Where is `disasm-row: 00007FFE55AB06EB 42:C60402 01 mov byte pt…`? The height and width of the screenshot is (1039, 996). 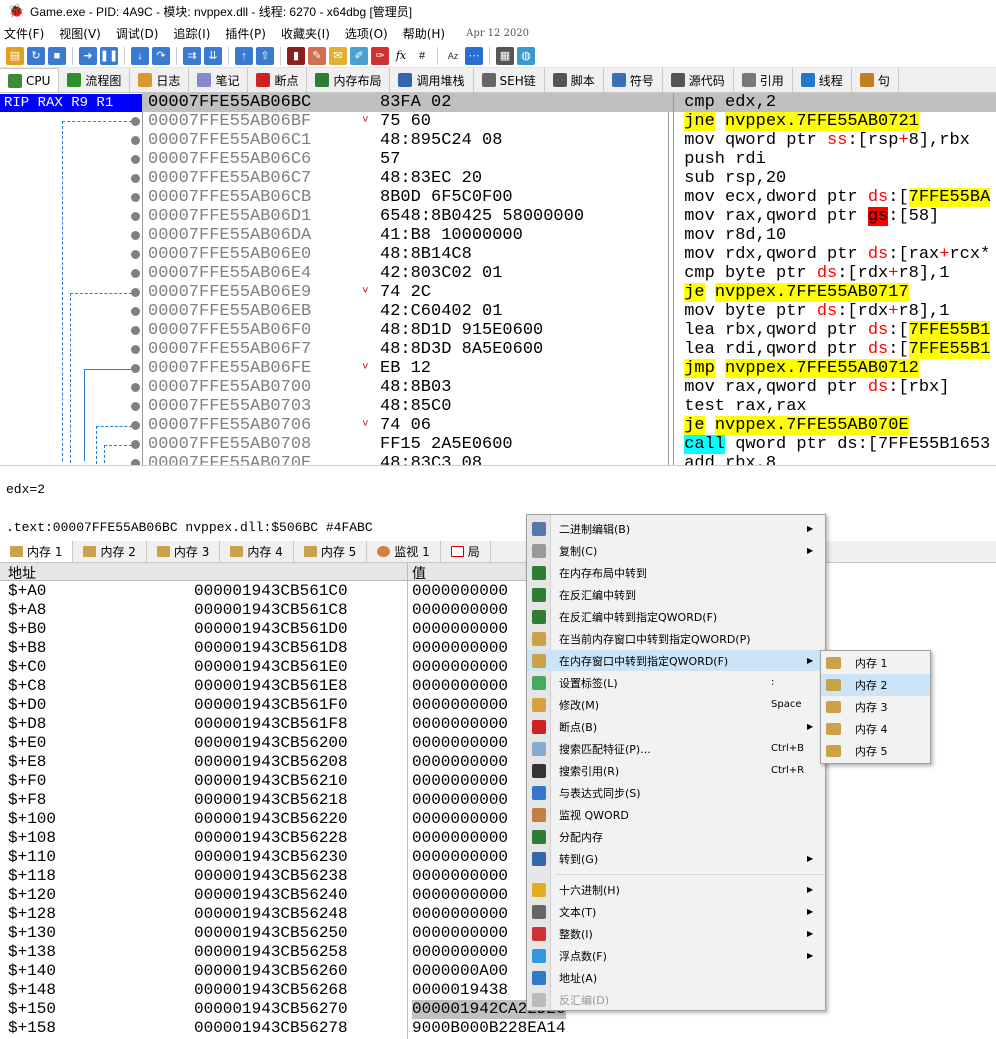
disasm-row: 00007FFE55AB06EB 42:C60402 01 mov byte pt… is located at coordinates (569, 311).